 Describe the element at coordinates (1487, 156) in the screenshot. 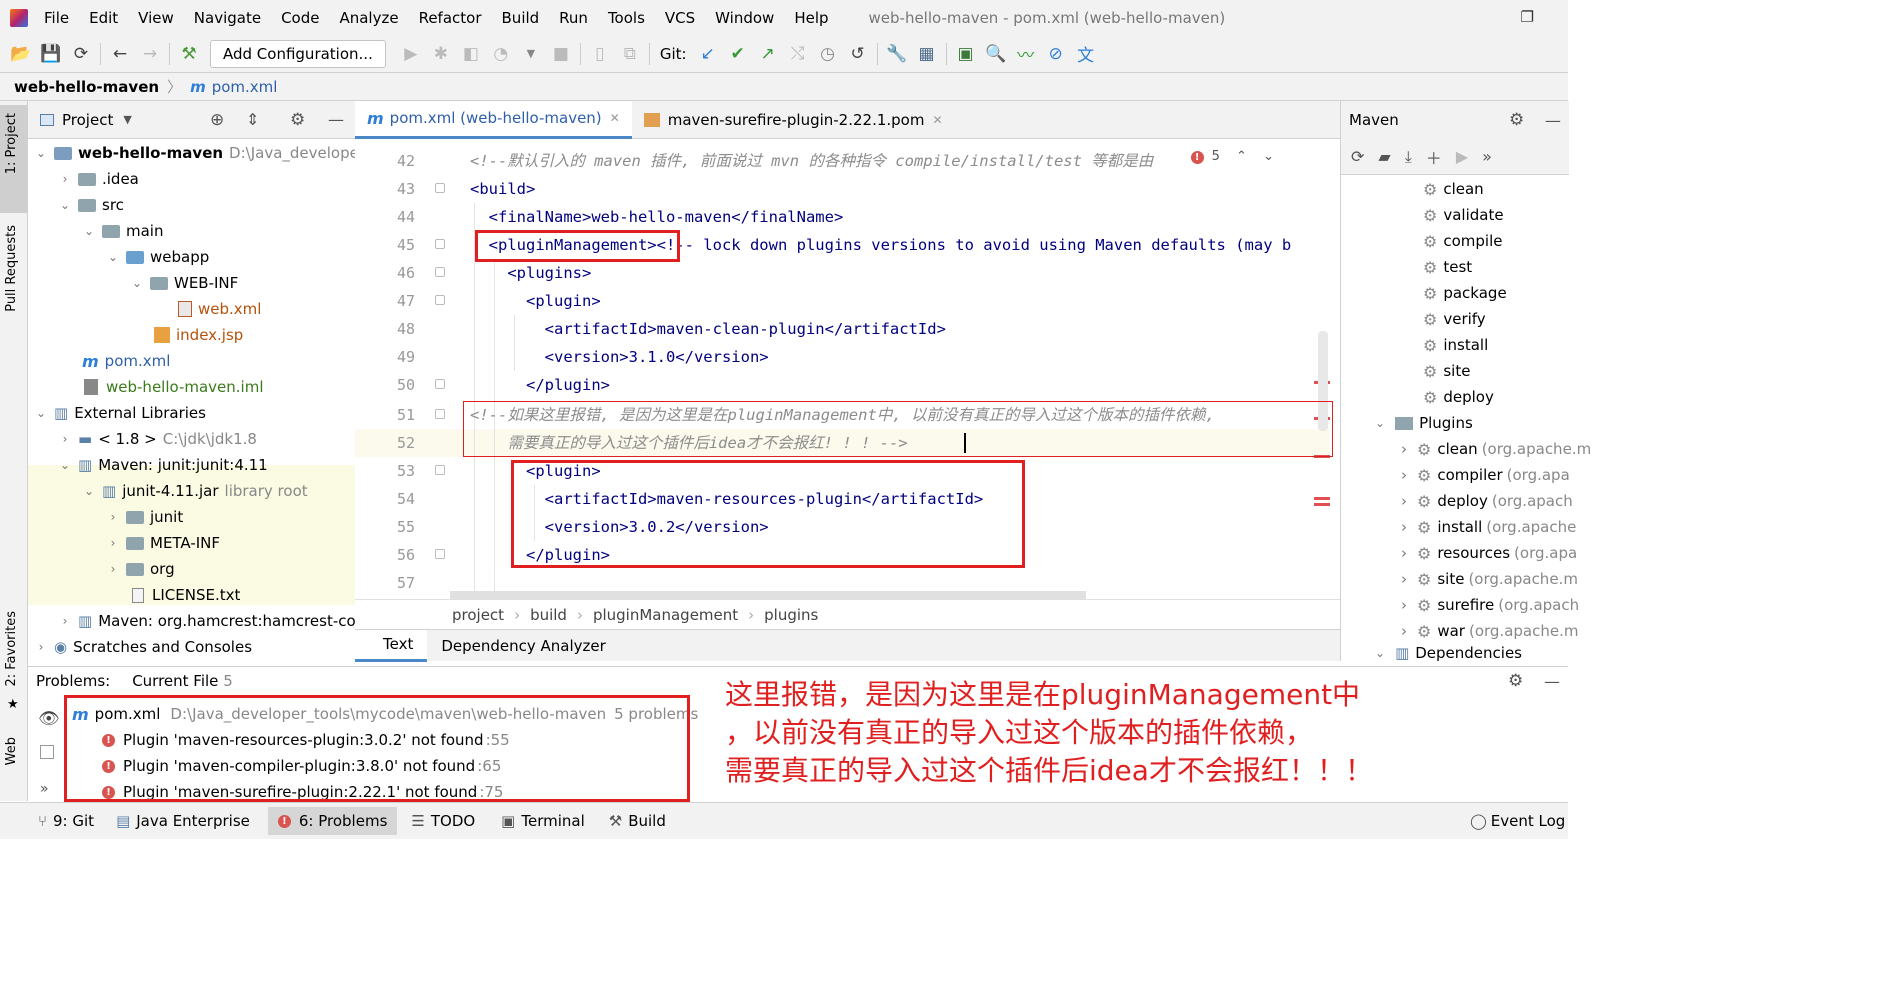

I see `more-icon: »` at that location.